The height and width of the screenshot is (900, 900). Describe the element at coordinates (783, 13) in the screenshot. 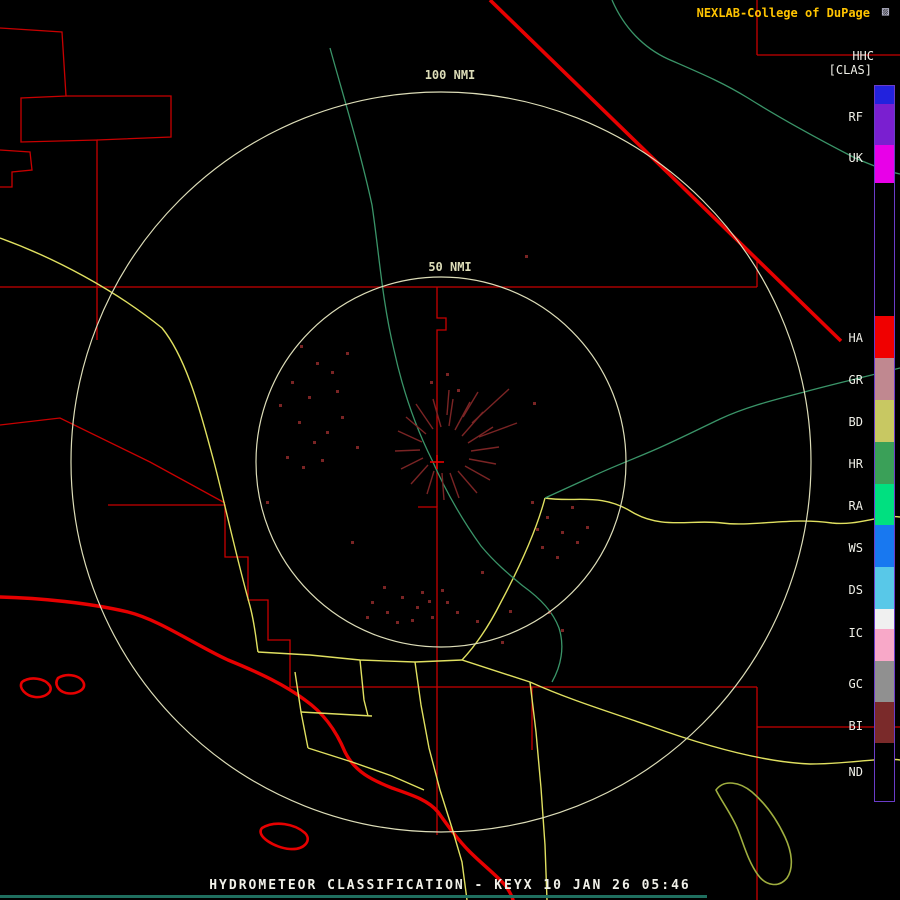

I see `source-title: NEXLAB-College of DuPage` at that location.